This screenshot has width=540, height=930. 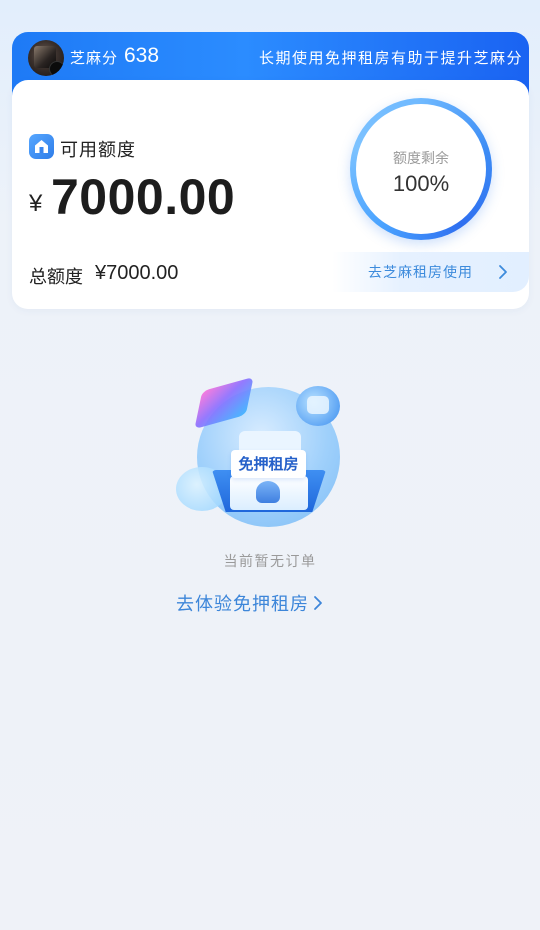 I want to click on credit-remaining-ring: 额度剩余 100%, so click(x=421, y=169).